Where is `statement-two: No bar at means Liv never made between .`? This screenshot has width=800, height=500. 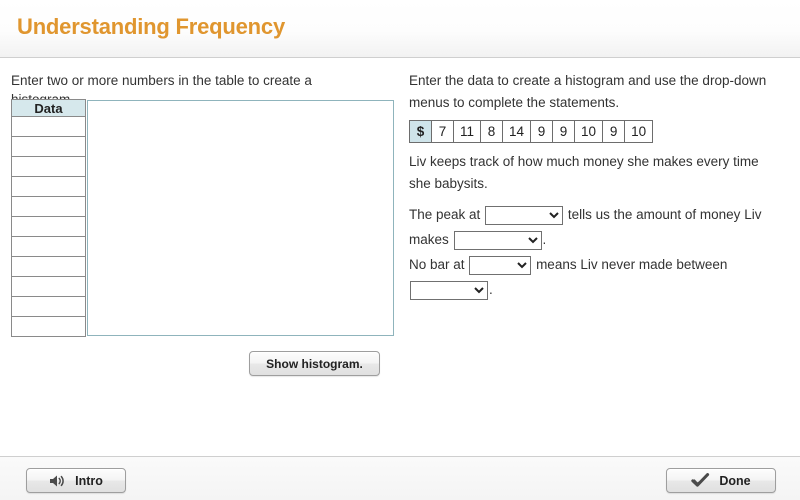
statement-two: No bar at means Liv never made between . is located at coordinates (601, 277).